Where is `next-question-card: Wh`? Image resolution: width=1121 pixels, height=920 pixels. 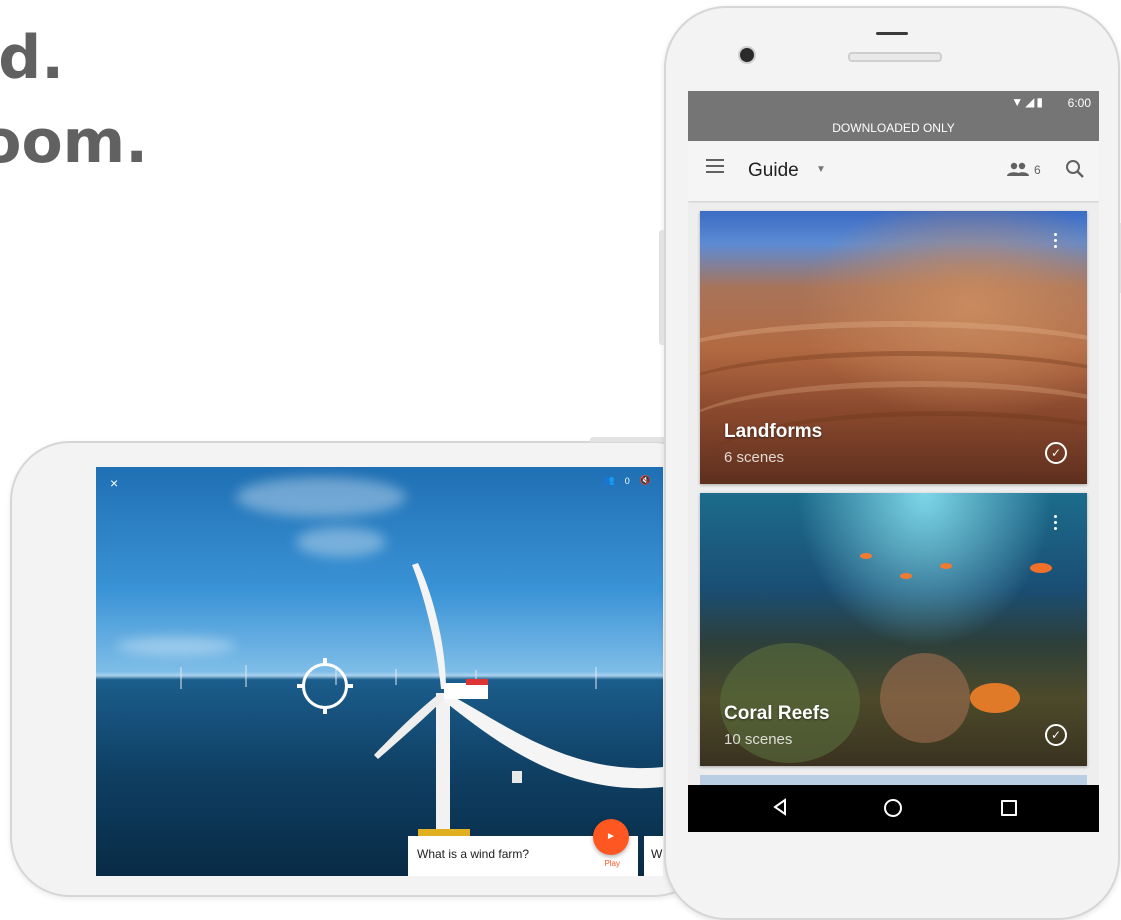 next-question-card: Wh is located at coordinates (653, 856).